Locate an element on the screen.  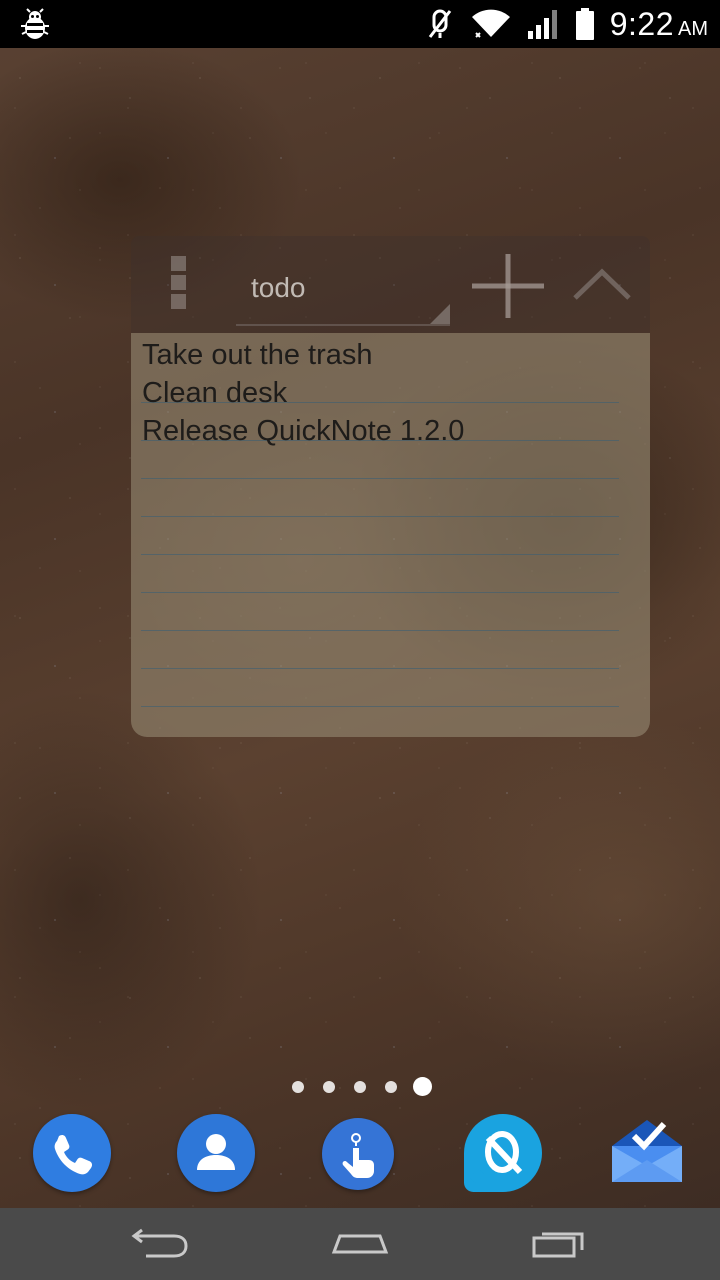
phone-icon is located at coordinates (72, 1153).